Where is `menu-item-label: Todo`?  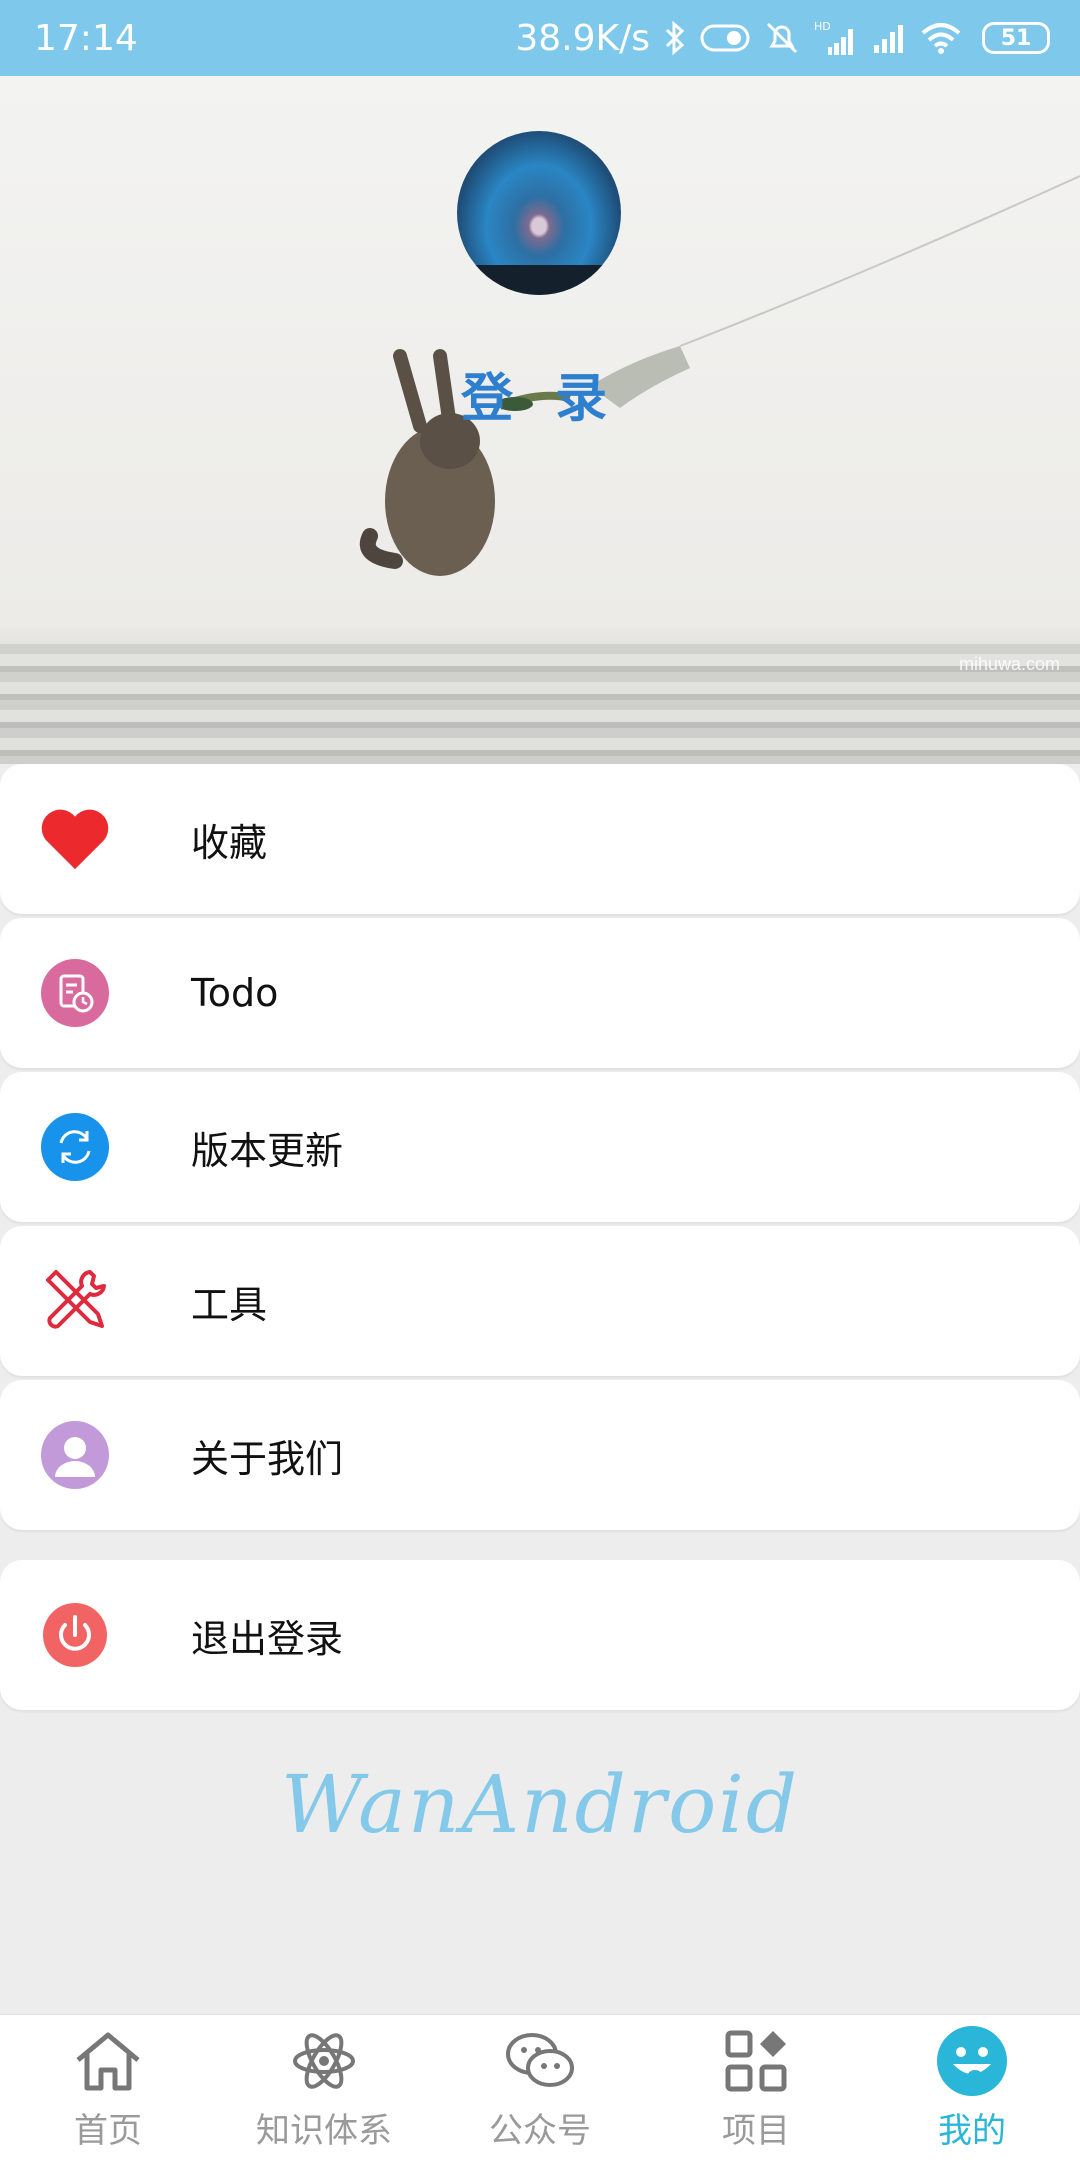 menu-item-label: Todo is located at coordinates (235, 993).